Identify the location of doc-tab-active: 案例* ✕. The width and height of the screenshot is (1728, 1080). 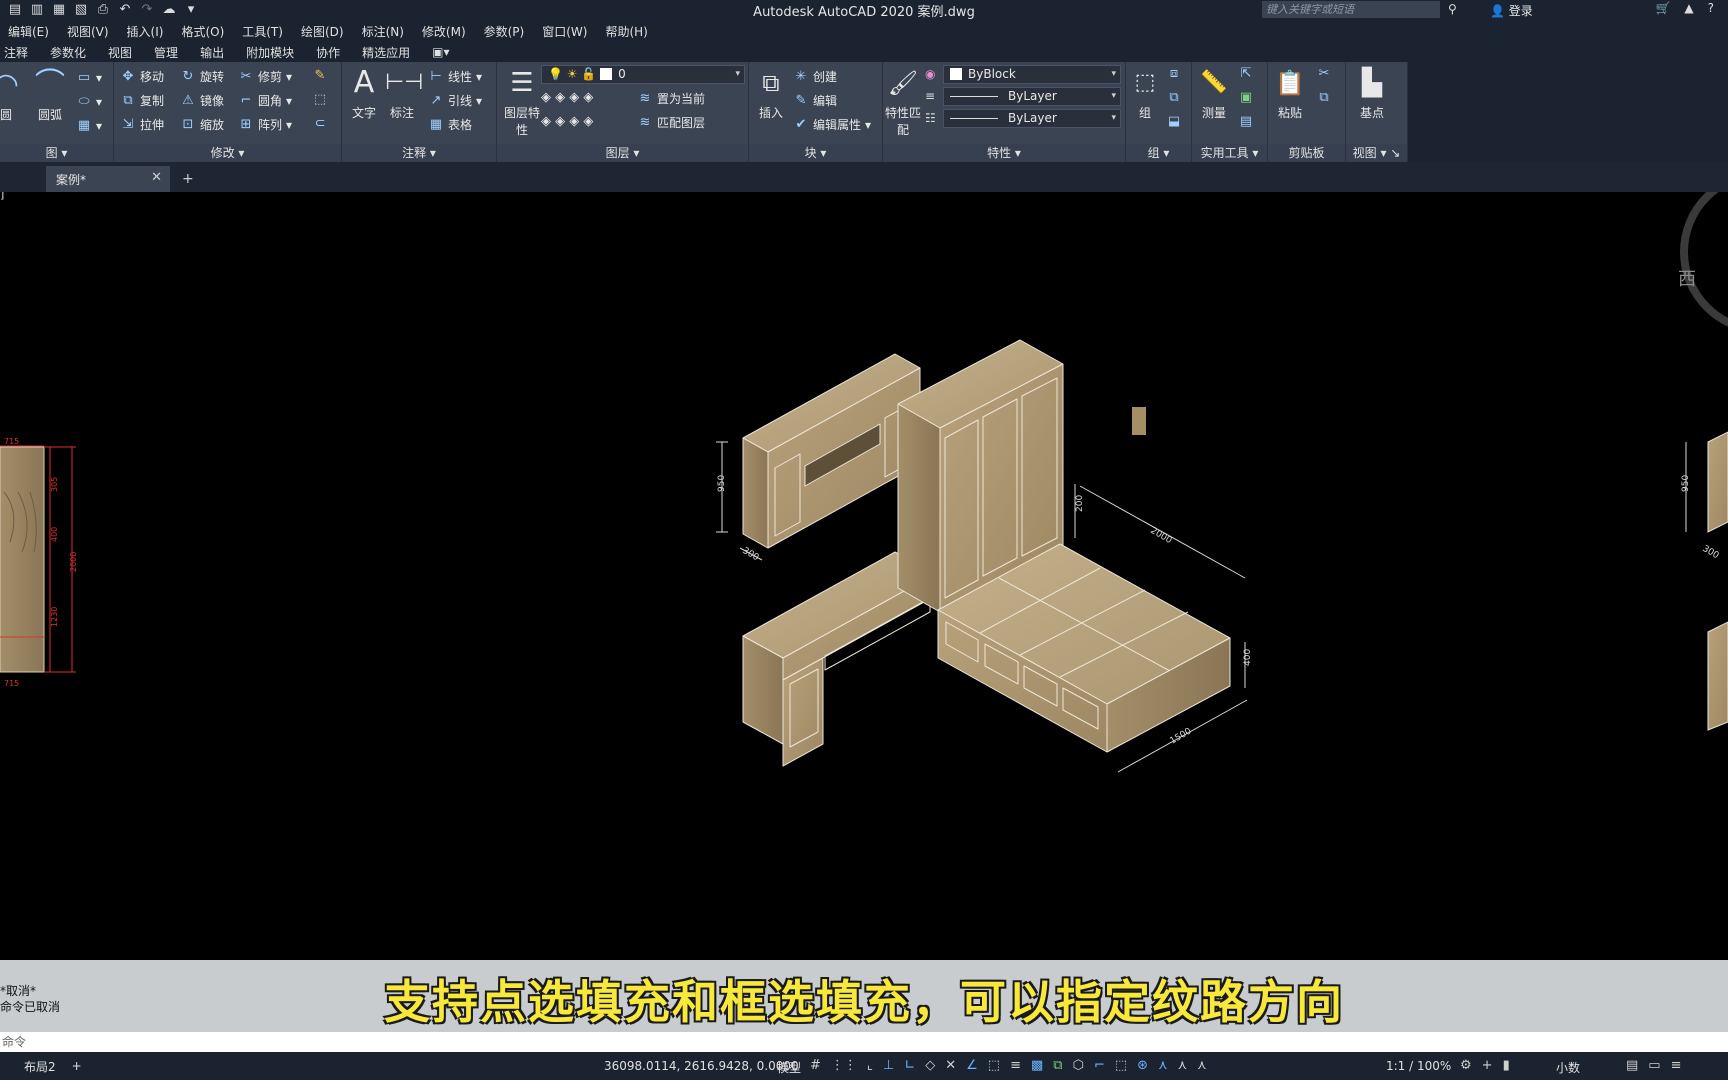
(108, 179).